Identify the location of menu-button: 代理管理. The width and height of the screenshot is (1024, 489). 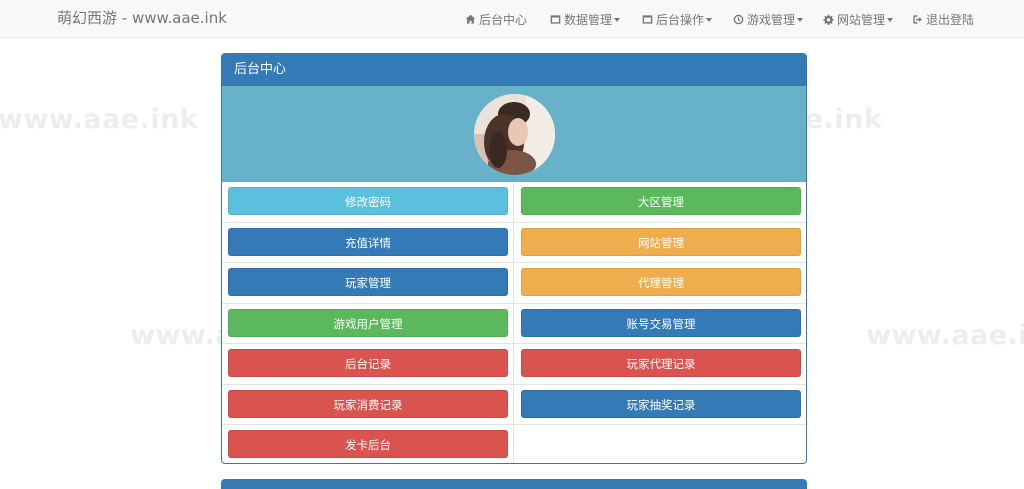
(661, 282).